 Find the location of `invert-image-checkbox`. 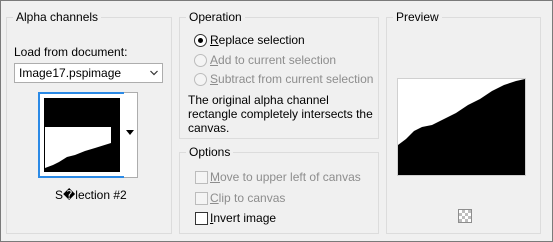

invert-image-checkbox is located at coordinates (201, 218).